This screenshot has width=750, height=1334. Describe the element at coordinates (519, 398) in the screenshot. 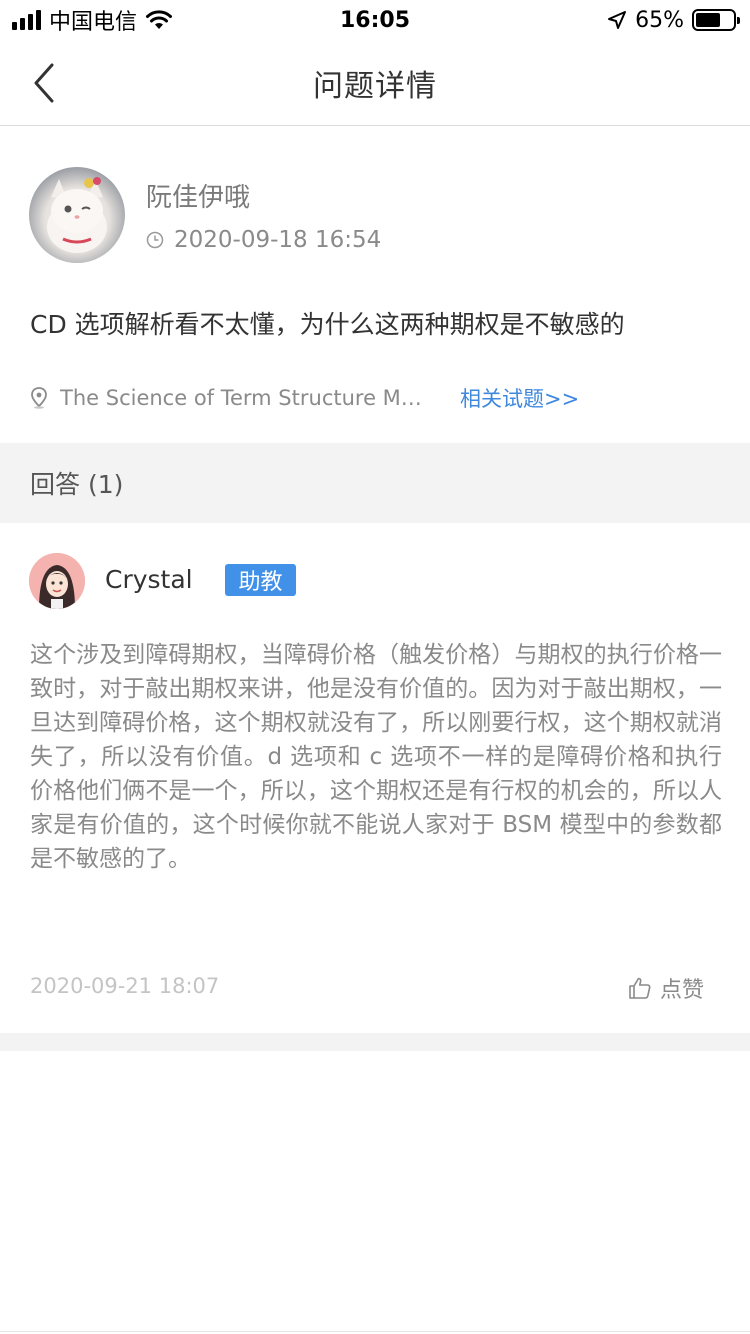

I see `related-questions-link: 相关试题>>` at that location.